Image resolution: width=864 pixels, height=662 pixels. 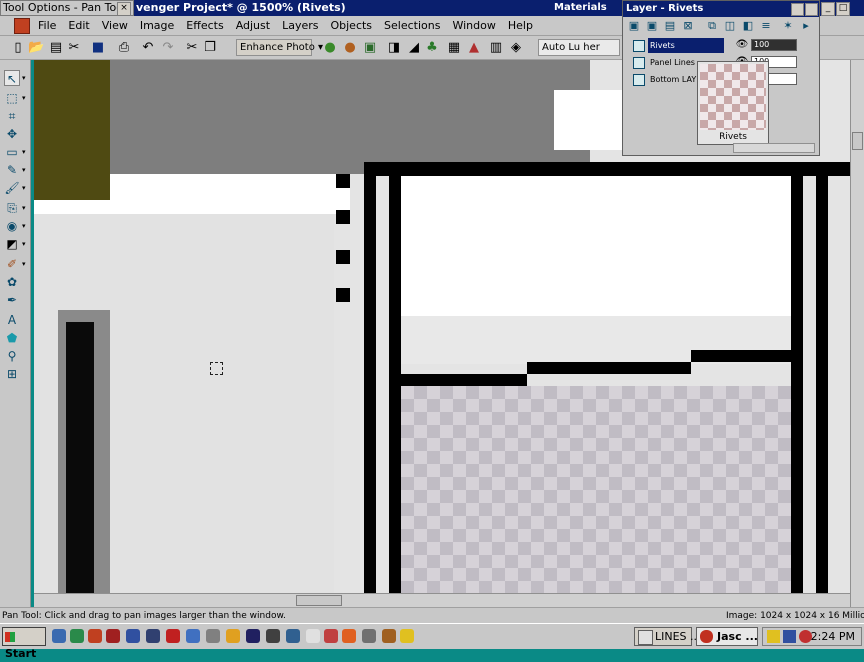 I want to click on start-button: Start, so click(x=24, y=643).